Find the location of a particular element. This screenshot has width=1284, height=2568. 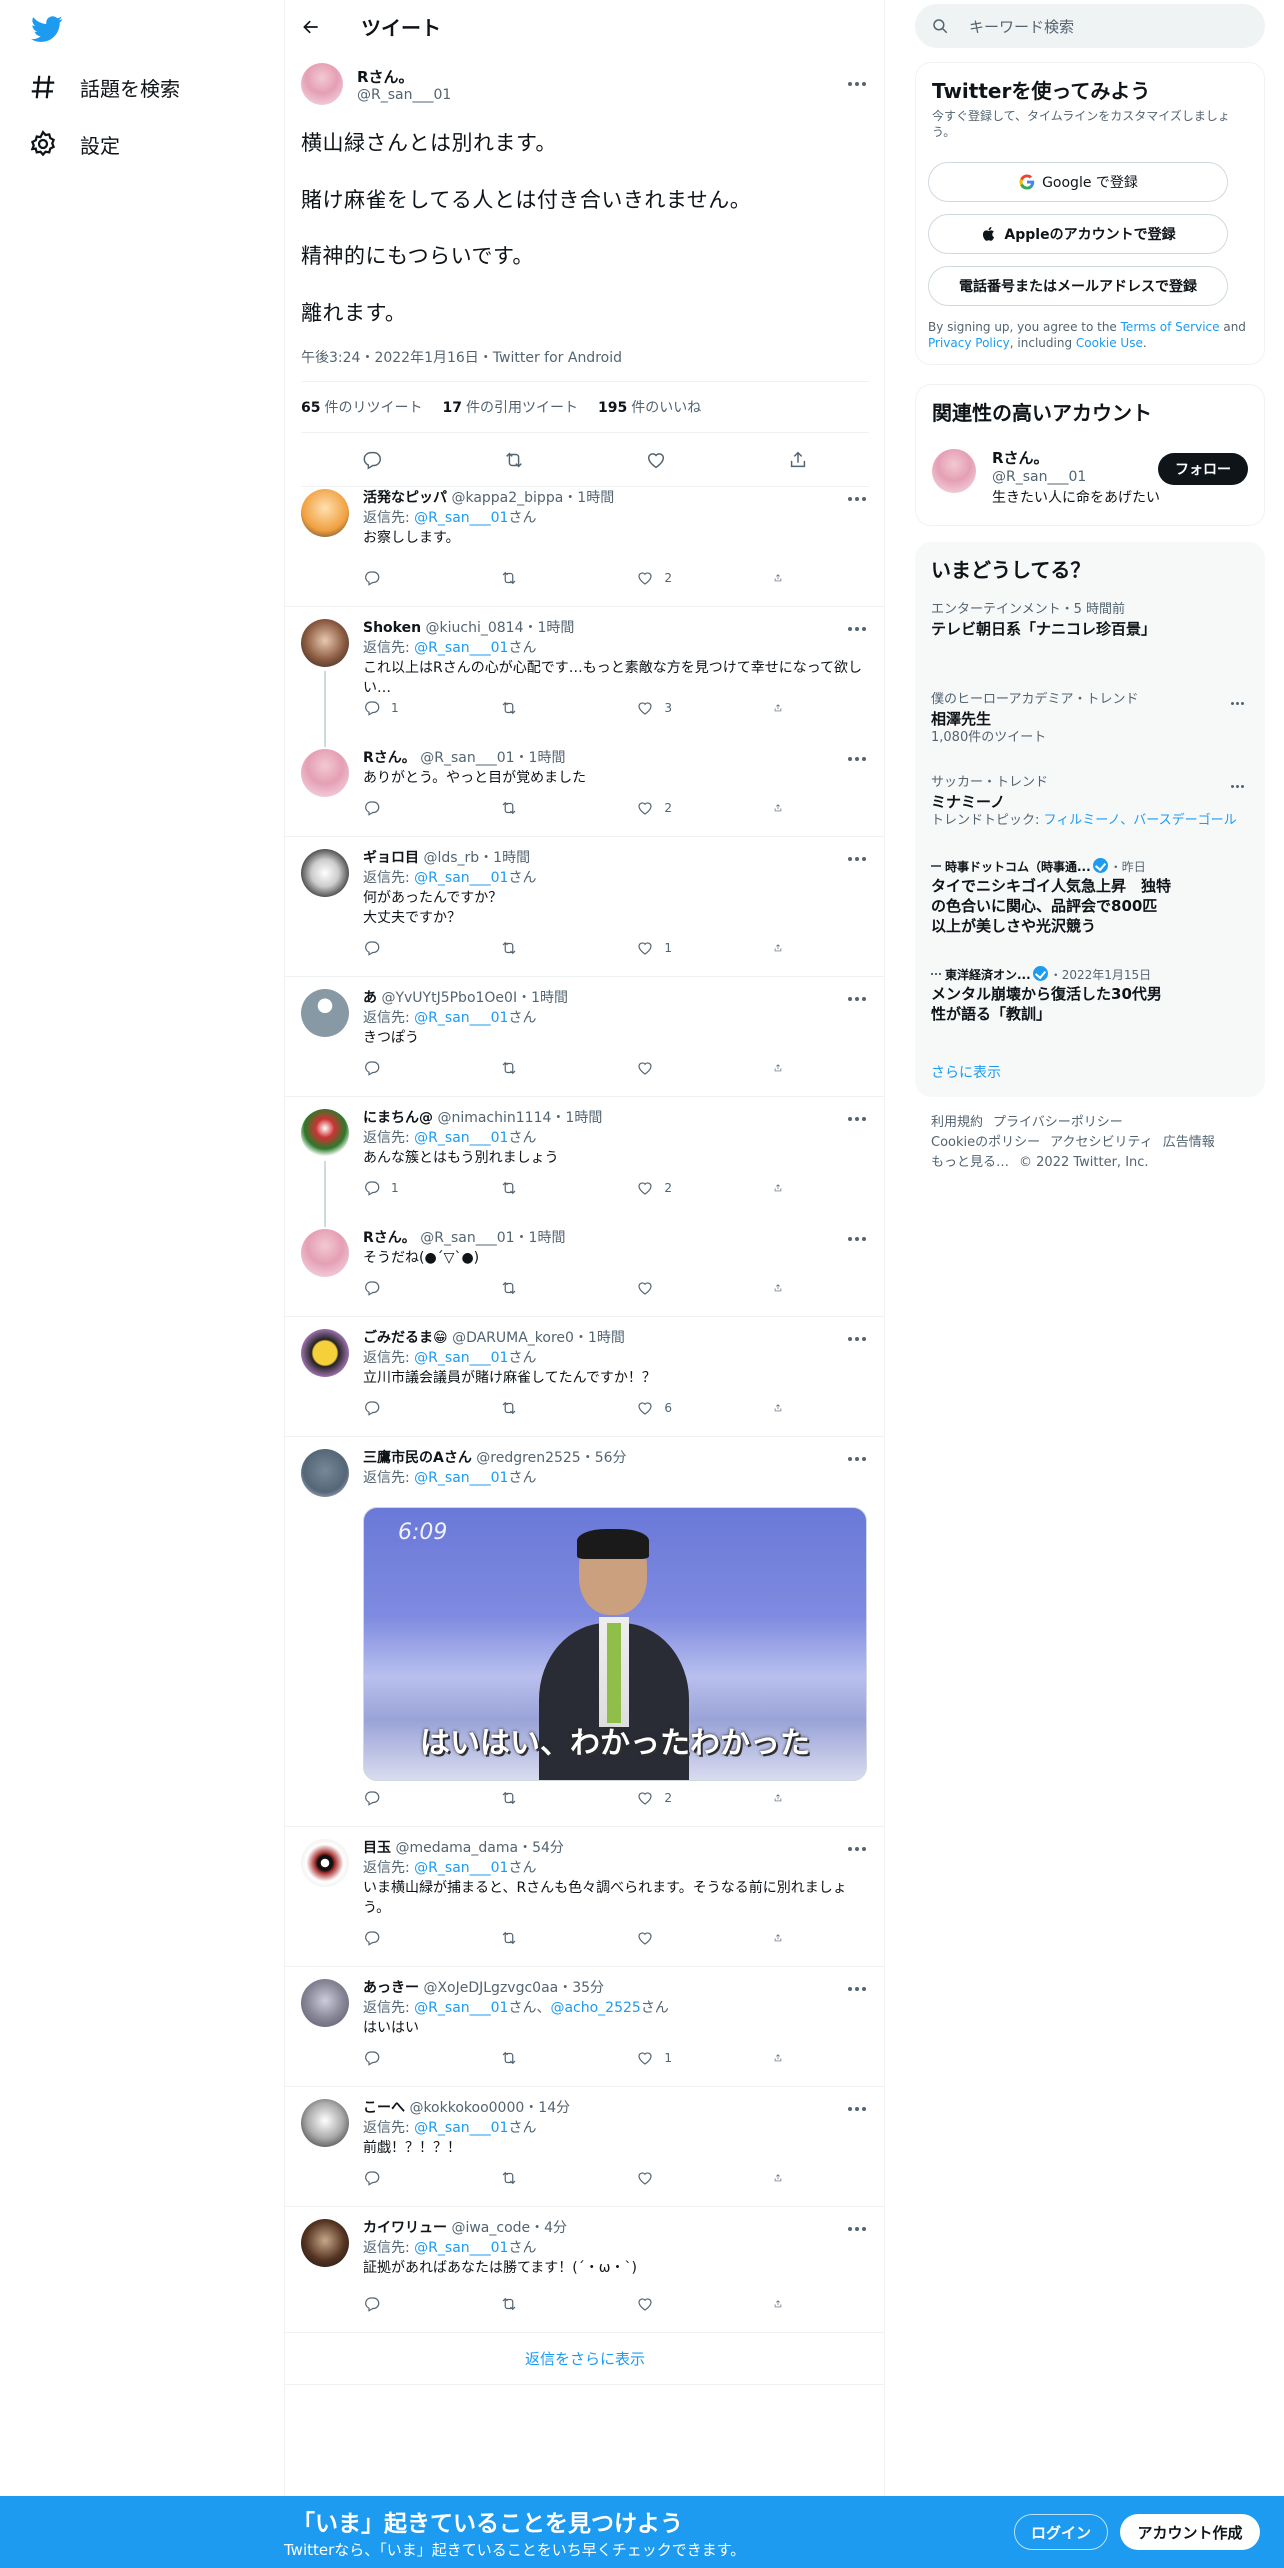

trend-item: 僕のヒーローアカデミア・トレンド 相澤先生 1,080件のツイート is located at coordinates (1090, 719).